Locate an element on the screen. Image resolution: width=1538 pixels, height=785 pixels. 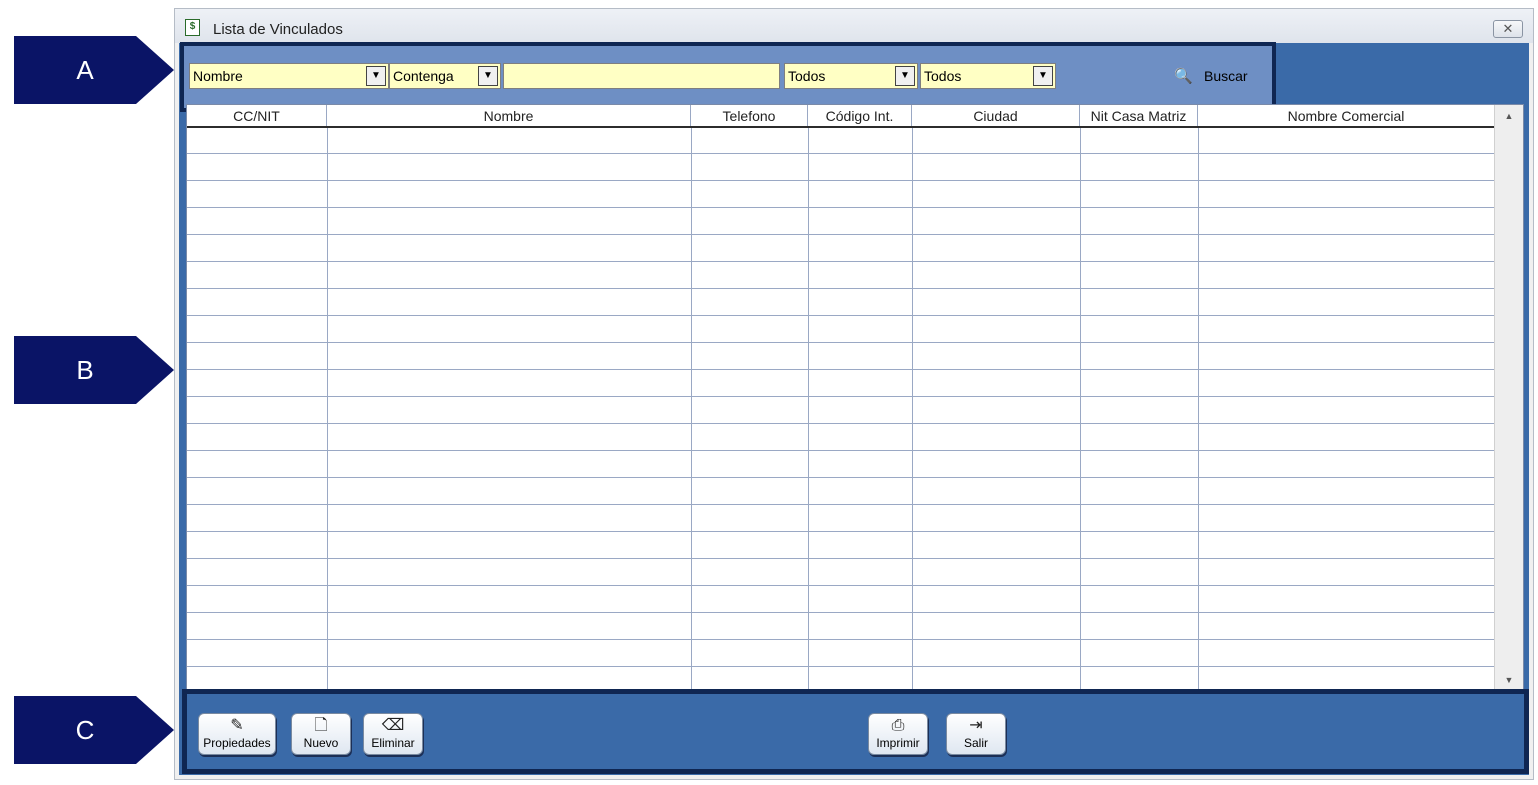
print-button-label: Imprimir is located at coordinates (898, 743).